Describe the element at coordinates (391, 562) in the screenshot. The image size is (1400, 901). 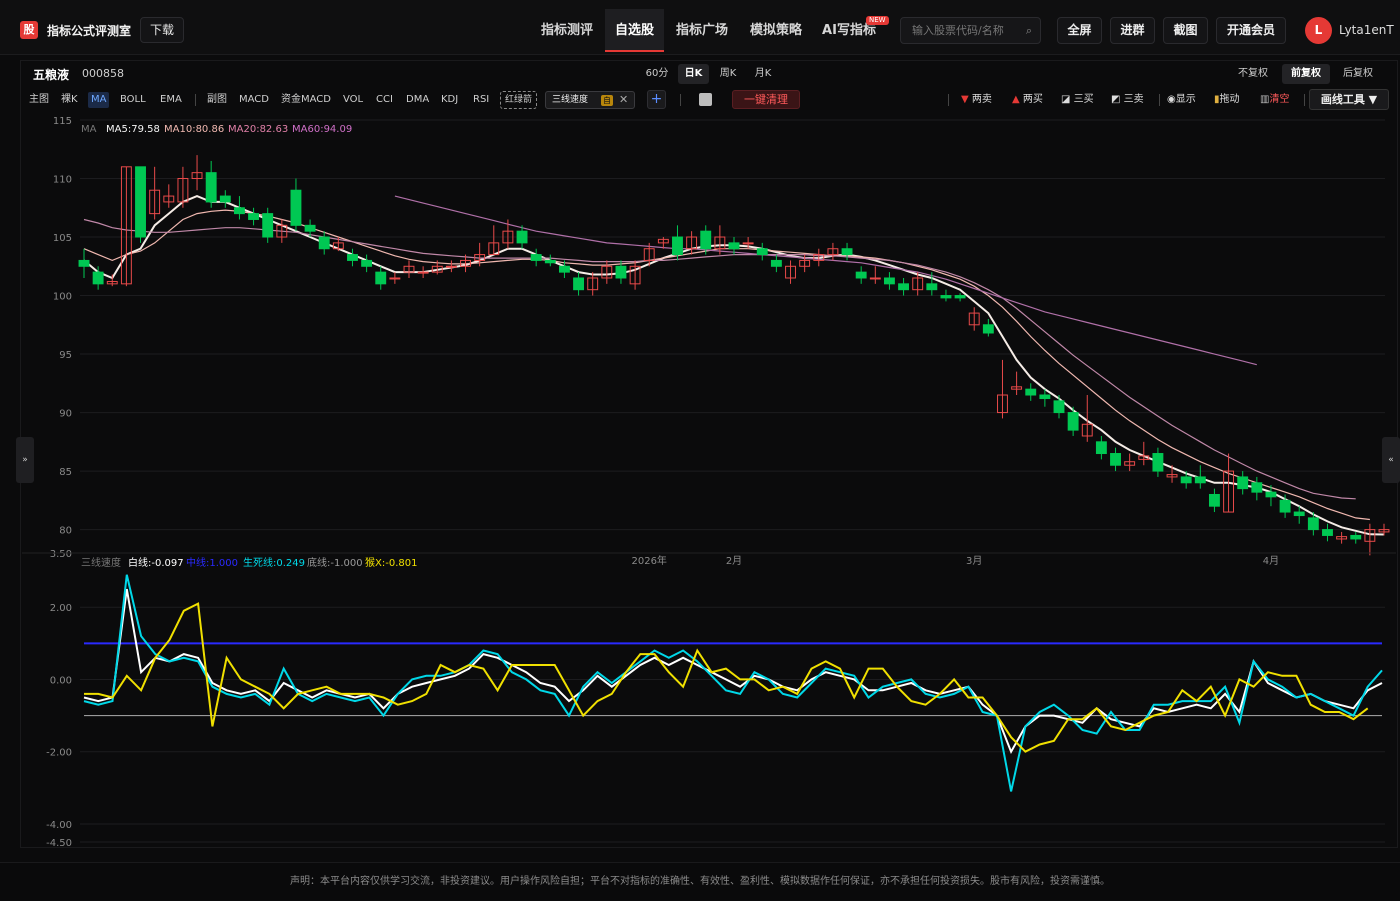
I see `sub-legend-item: 猴X:-0.801` at that location.